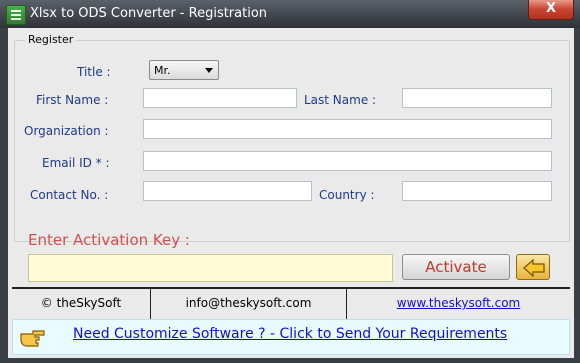  Describe the element at coordinates (209, 70) in the screenshot. I see `chevron-down-icon` at that location.